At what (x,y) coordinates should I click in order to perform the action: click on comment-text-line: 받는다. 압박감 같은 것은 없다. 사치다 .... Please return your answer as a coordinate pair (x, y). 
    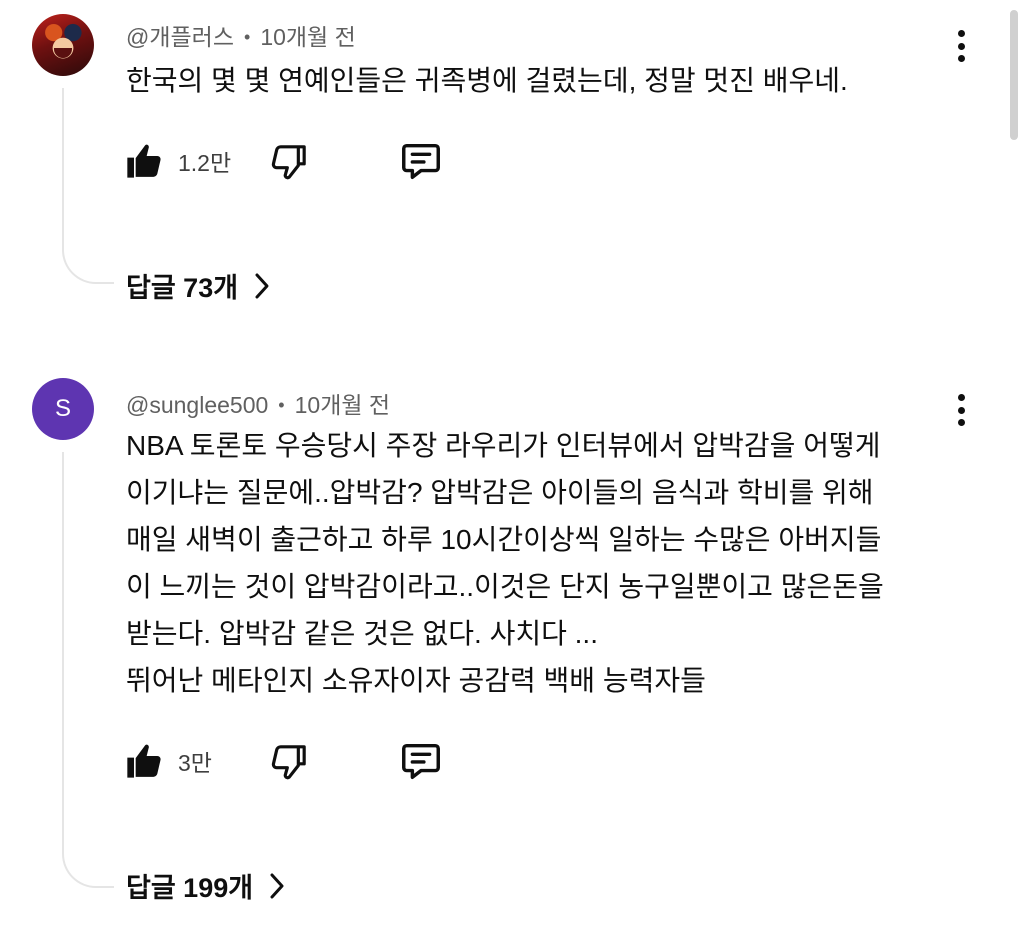
    Looking at the image, I should click on (362, 633).